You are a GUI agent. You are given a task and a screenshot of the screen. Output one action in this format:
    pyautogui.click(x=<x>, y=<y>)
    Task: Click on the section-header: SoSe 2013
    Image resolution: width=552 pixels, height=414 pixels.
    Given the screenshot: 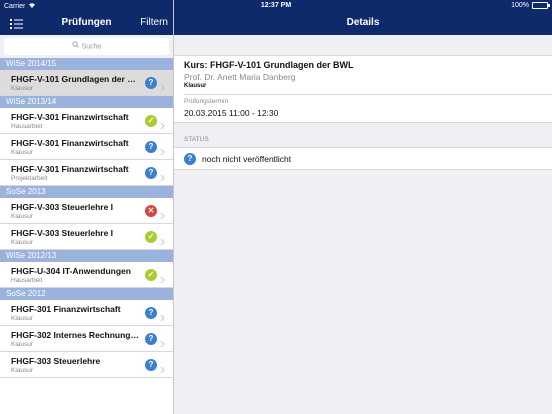 What is the action you would take?
    pyautogui.click(x=86, y=192)
    